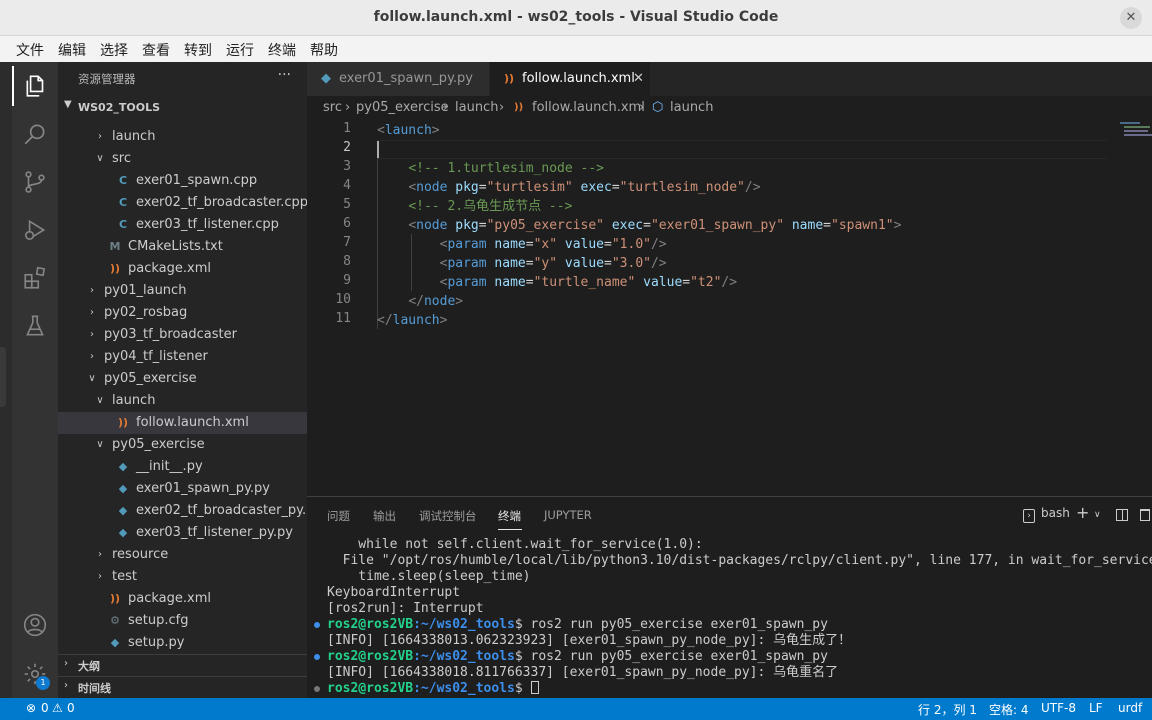  I want to click on menu-help: 帮助, so click(324, 50).